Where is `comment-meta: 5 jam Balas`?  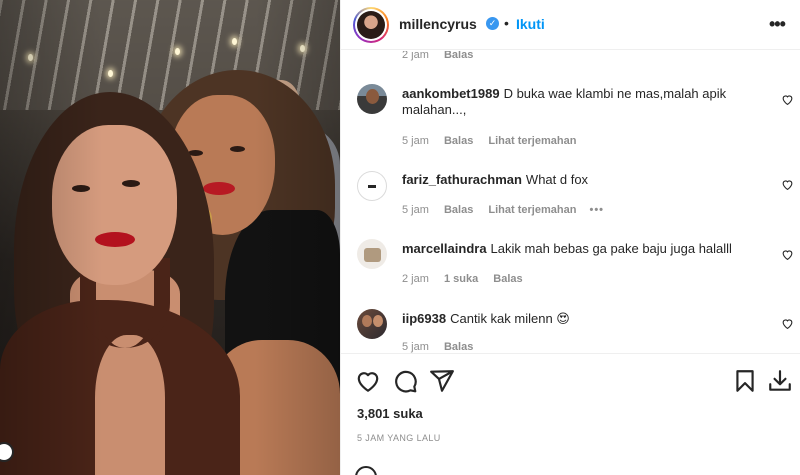 comment-meta: 5 jam Balas is located at coordinates (437, 347).